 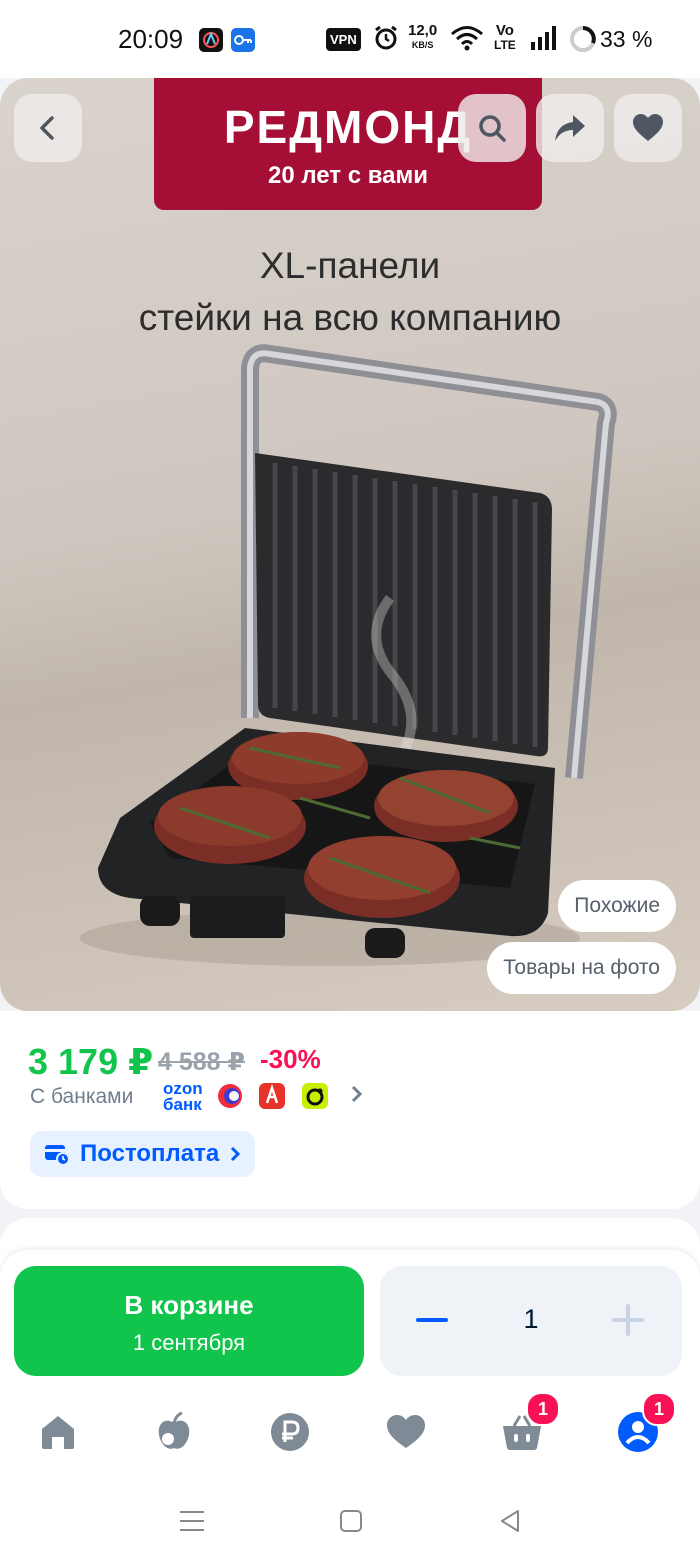 What do you see at coordinates (57, 1155) in the screenshot?
I see `postpay-card-icon` at bounding box center [57, 1155].